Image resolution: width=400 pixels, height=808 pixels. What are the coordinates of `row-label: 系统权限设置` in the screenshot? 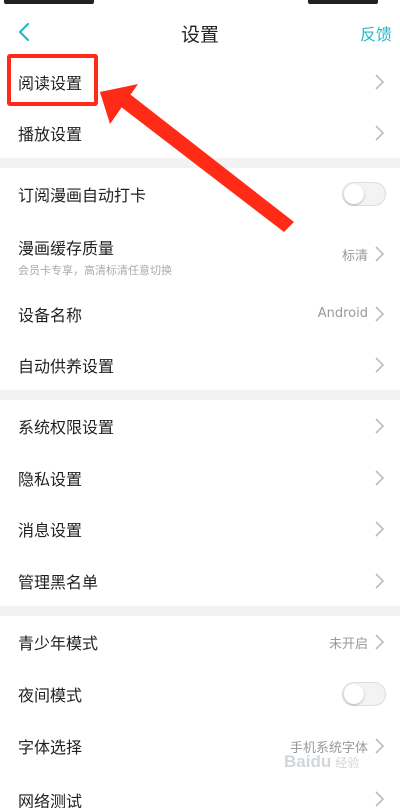 It's located at (66, 427).